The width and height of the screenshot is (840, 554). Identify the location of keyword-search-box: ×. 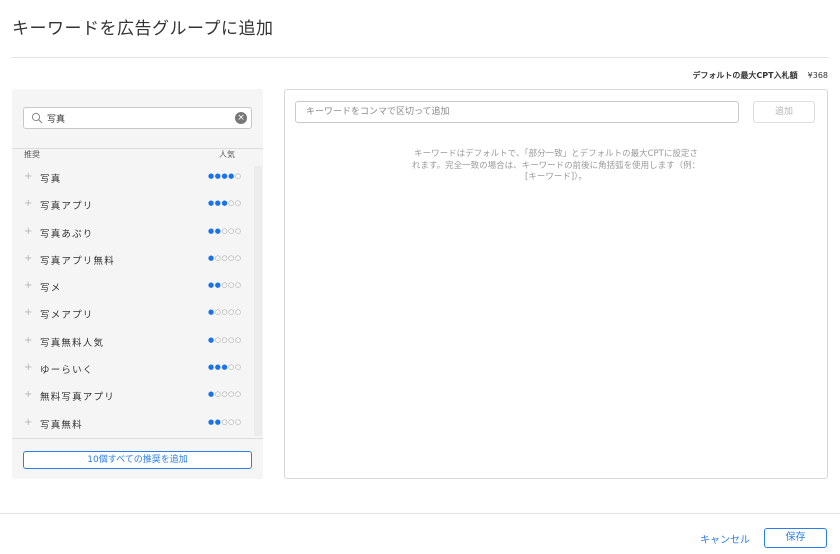
(137, 118).